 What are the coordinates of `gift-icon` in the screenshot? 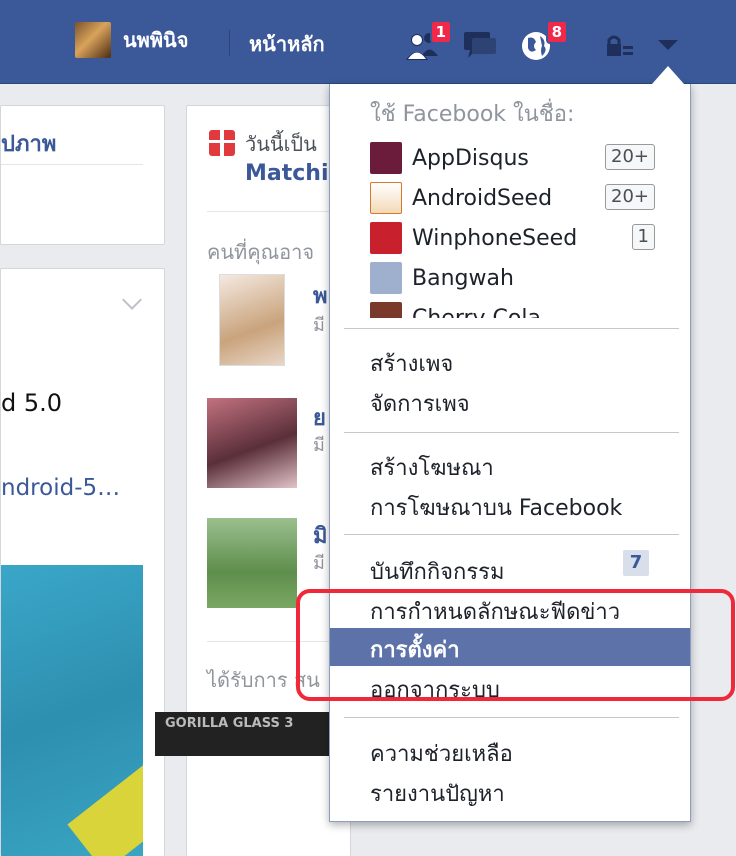 It's located at (222, 143).